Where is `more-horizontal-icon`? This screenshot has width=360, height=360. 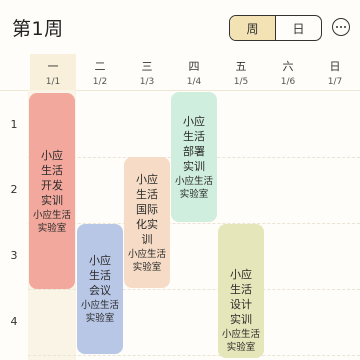
more-horizontal-icon is located at coordinates (341, 27).